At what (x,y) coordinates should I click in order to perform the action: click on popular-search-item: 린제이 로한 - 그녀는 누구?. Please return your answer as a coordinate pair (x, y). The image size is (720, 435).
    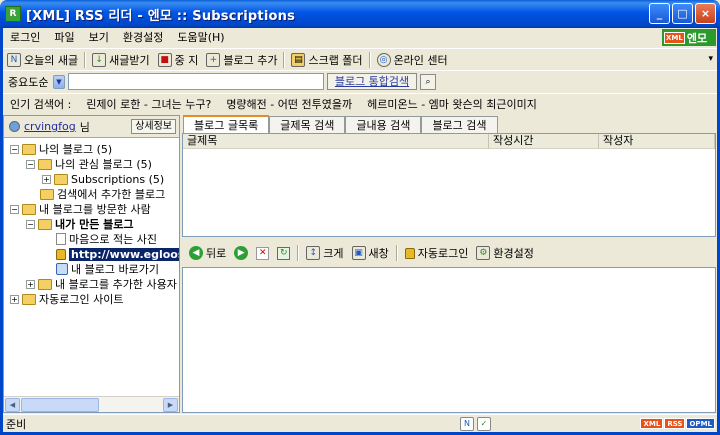
    Looking at the image, I should click on (148, 104).